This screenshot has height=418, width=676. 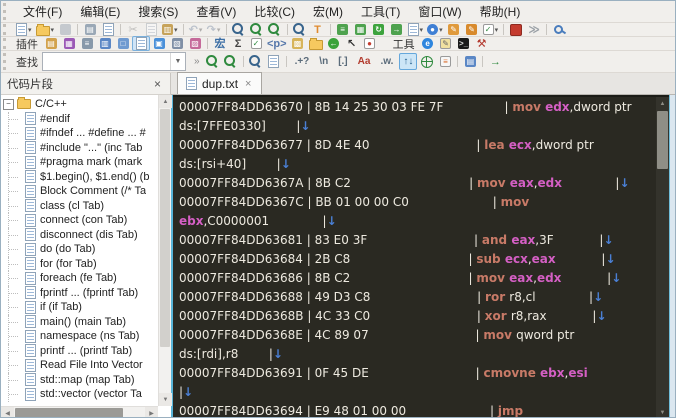 I want to click on scroll-left-icon: ◀, so click(x=7, y=412).